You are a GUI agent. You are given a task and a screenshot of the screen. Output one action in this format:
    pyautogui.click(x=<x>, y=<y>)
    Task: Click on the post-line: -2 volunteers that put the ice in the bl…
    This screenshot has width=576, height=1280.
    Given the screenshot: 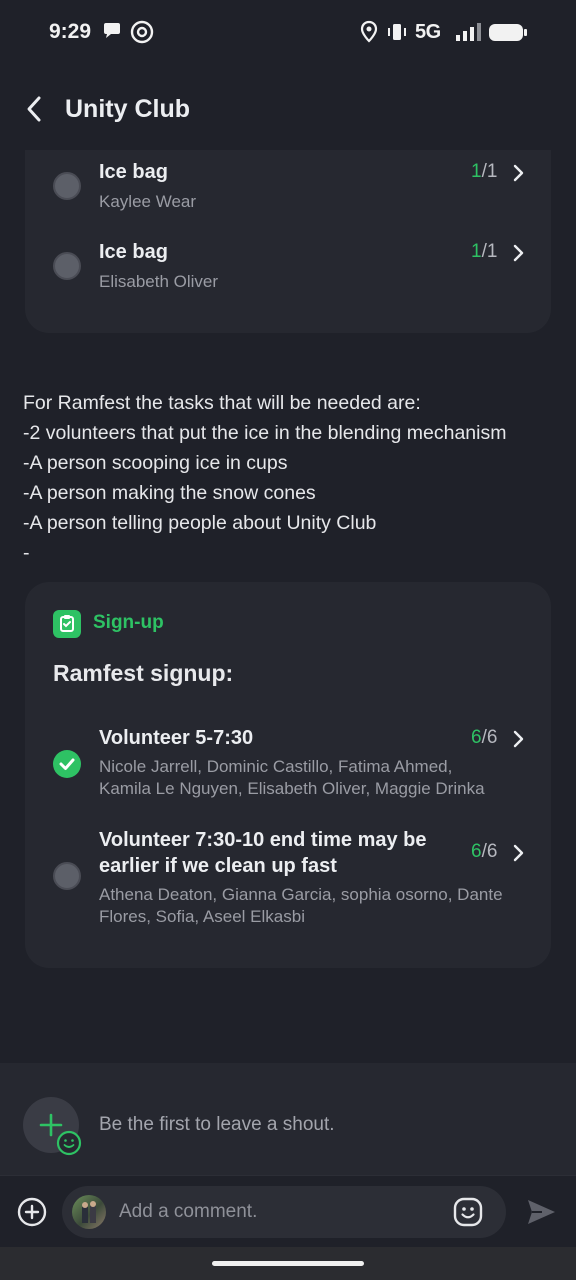 What is the action you would take?
    pyautogui.click(x=265, y=433)
    